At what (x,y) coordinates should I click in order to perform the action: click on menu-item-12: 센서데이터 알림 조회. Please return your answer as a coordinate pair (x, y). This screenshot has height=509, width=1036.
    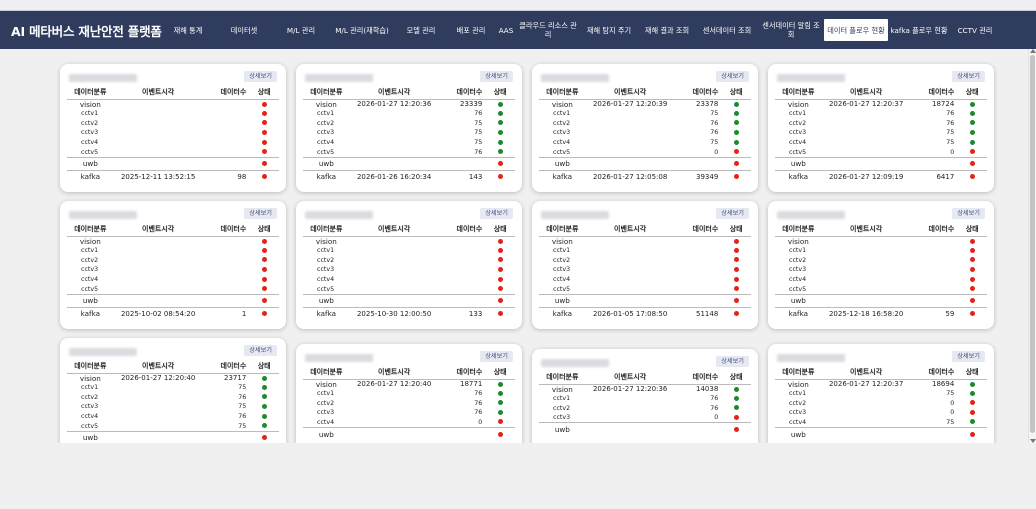
    Looking at the image, I should click on (791, 30).